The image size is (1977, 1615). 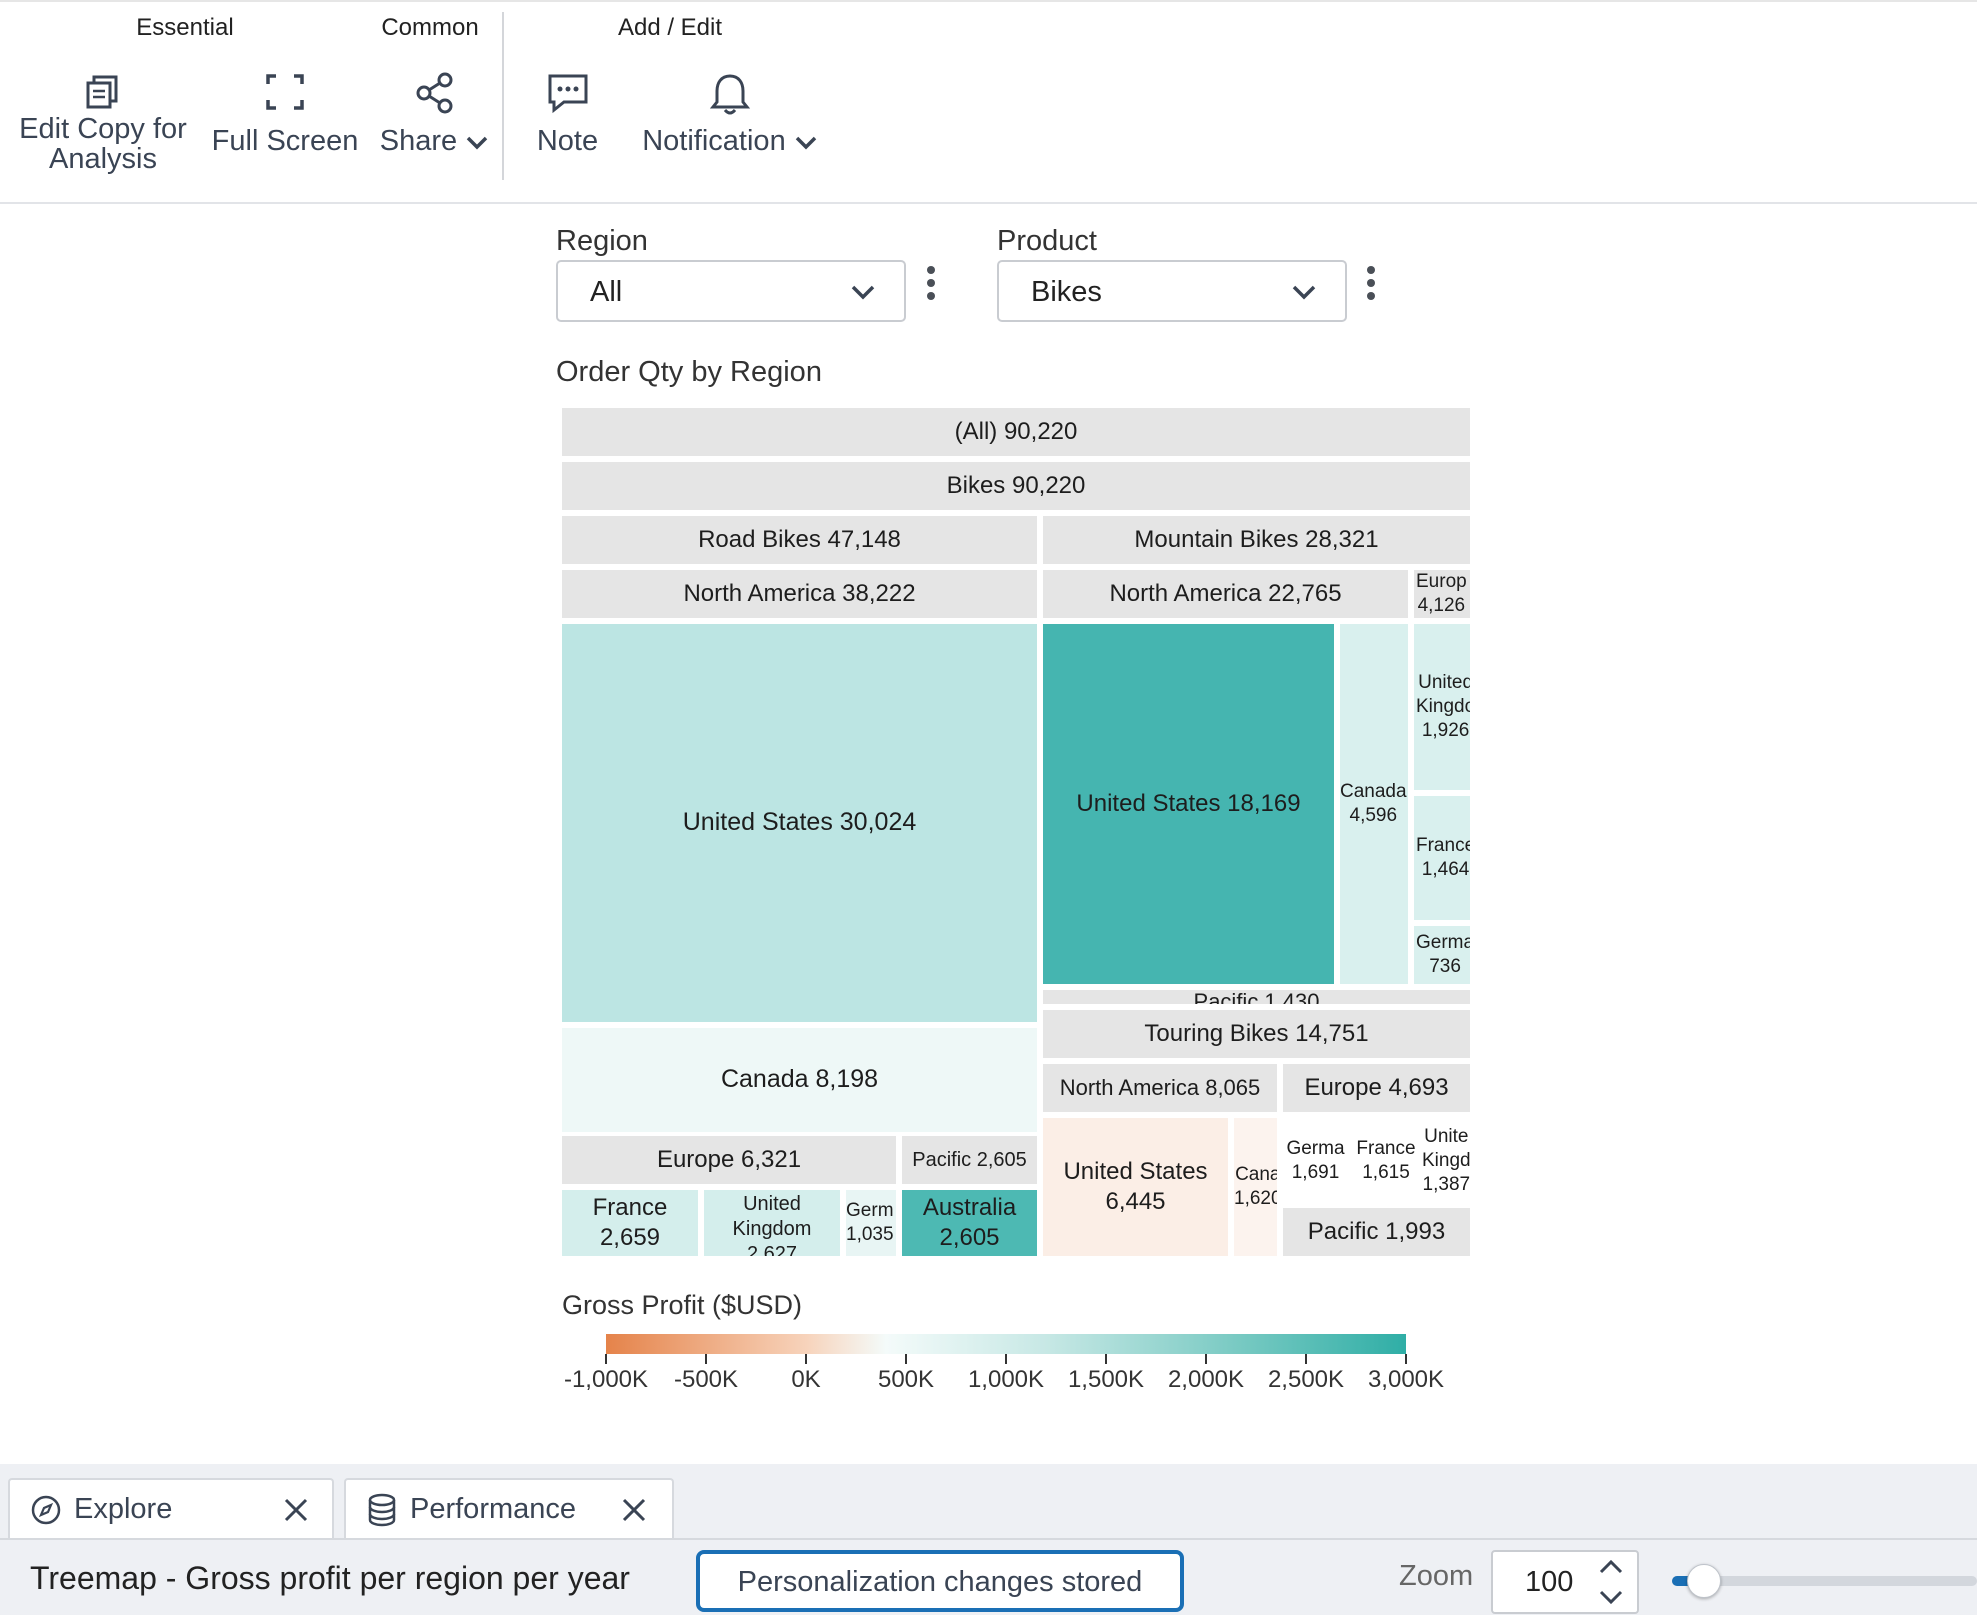 What do you see at coordinates (285, 114) in the screenshot?
I see `full-screen-button: Full Screen` at bounding box center [285, 114].